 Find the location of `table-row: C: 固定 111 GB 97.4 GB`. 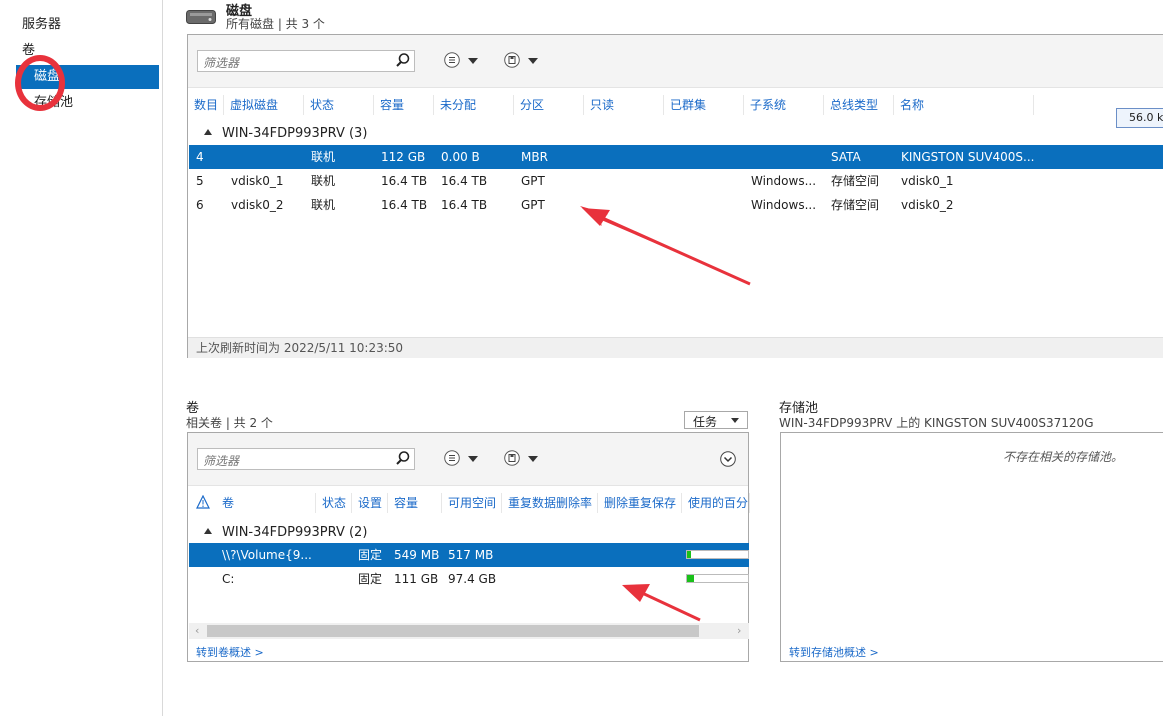

table-row: C: 固定 111 GB 97.4 GB is located at coordinates (469, 579).